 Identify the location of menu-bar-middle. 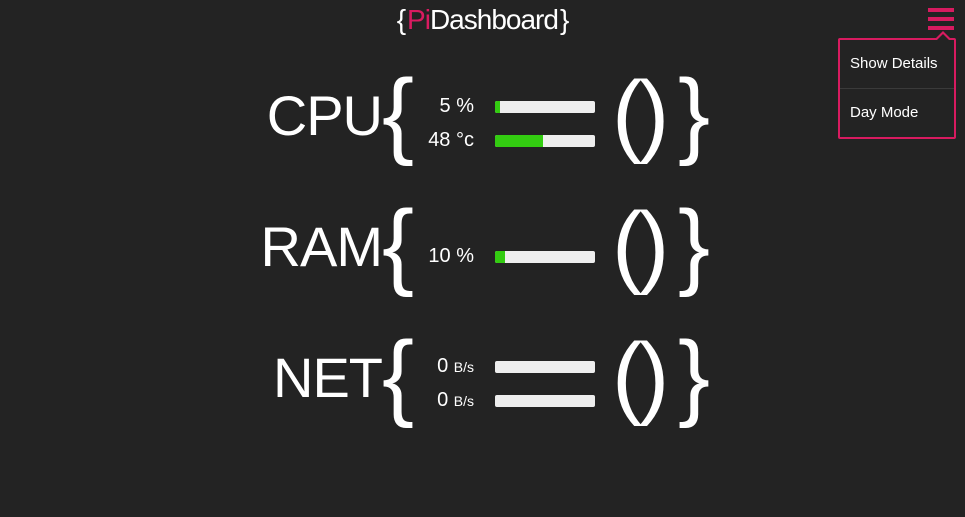
(941, 19).